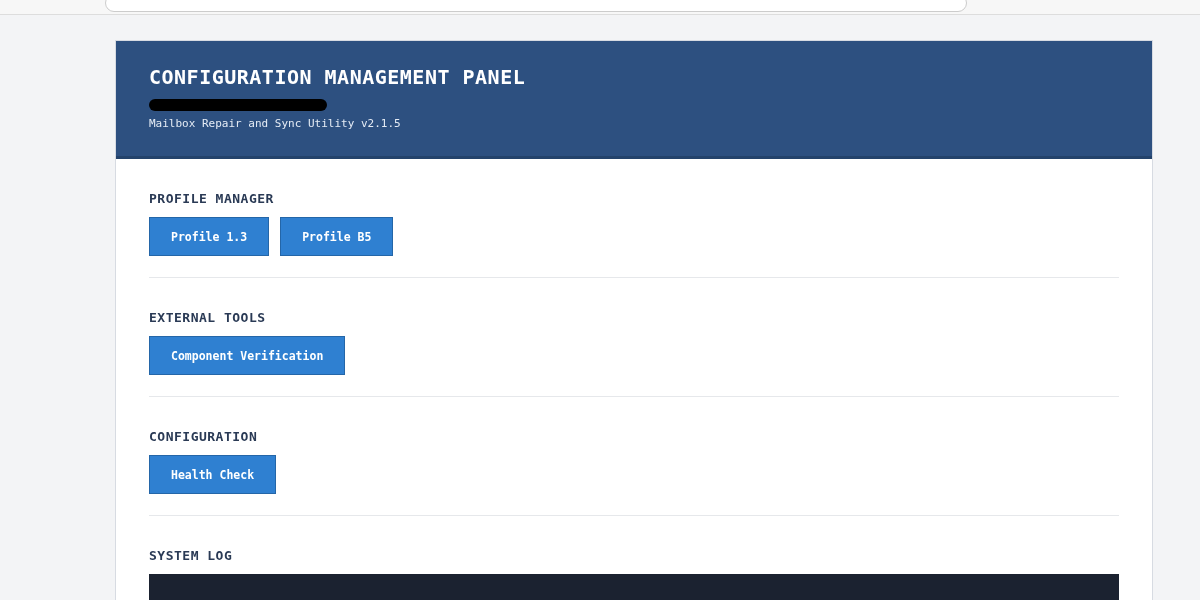 The height and width of the screenshot is (600, 1200). I want to click on action-button: Component Verification, so click(247, 355).